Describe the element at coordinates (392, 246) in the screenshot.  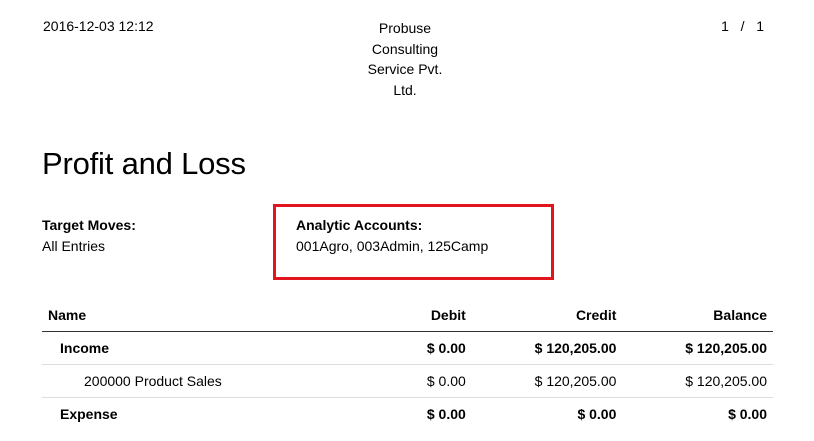
I see `analytic-accounts-value: 001Agro, 003Admin, 125Camp` at that location.